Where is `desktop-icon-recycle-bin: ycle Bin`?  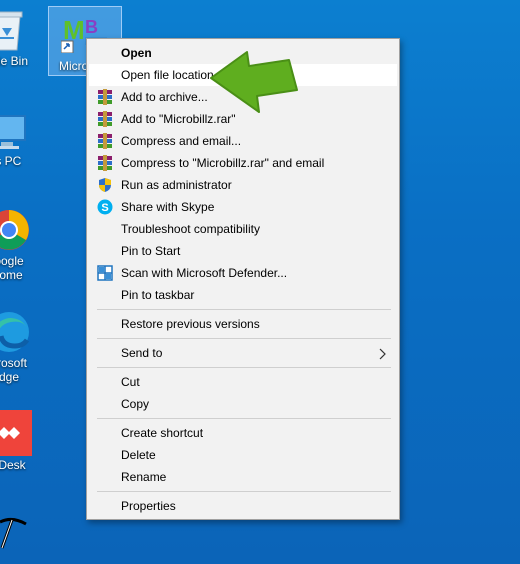 desktop-icon-recycle-bin: ycle Bin is located at coordinates (22, 38).